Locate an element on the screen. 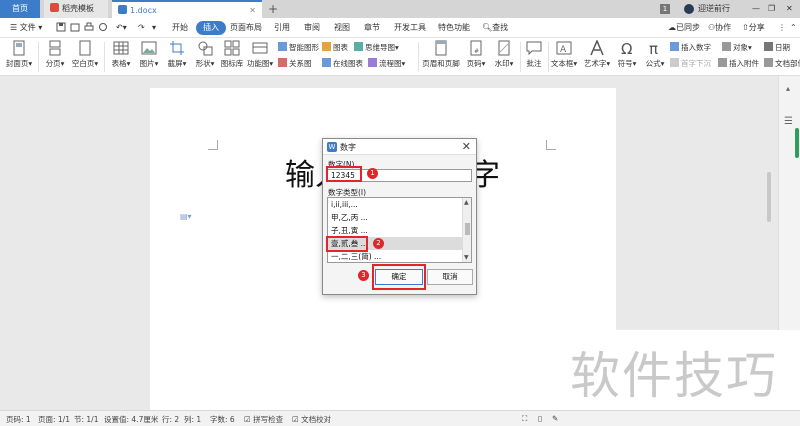 This screenshot has height=426, width=800. screenshot-icon is located at coordinates (177, 48).